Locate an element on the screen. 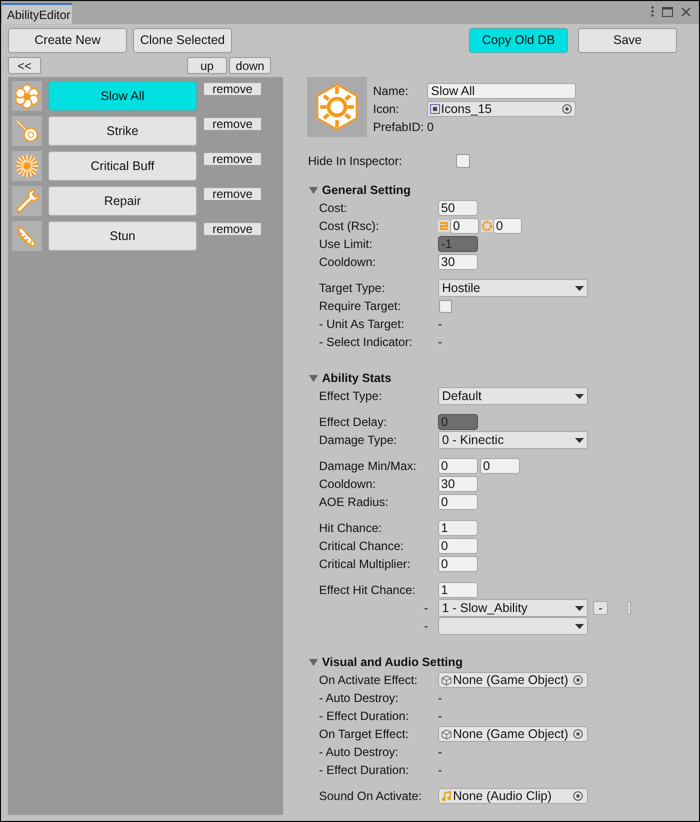  icon-label: Icon: is located at coordinates (386, 109).